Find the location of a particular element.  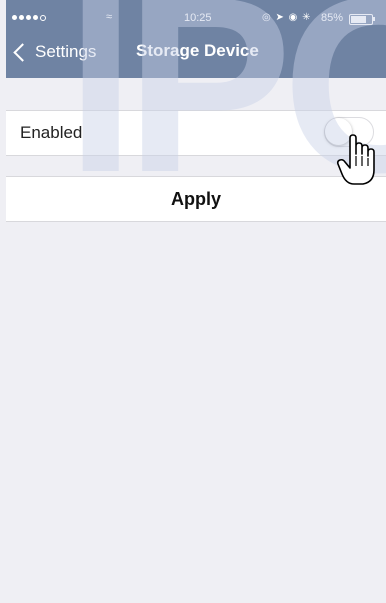

status-icons: ◎ ➤ ◉ ✳ is located at coordinates (287, 17).